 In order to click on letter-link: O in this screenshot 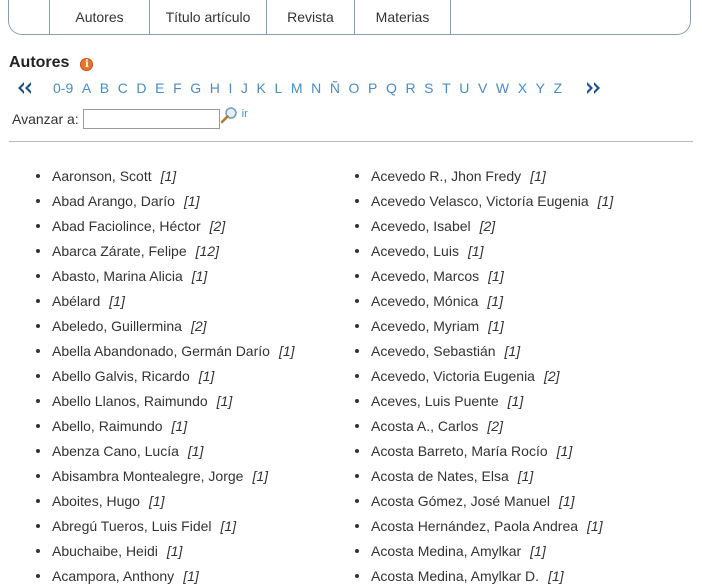, I will do `click(354, 88)`.